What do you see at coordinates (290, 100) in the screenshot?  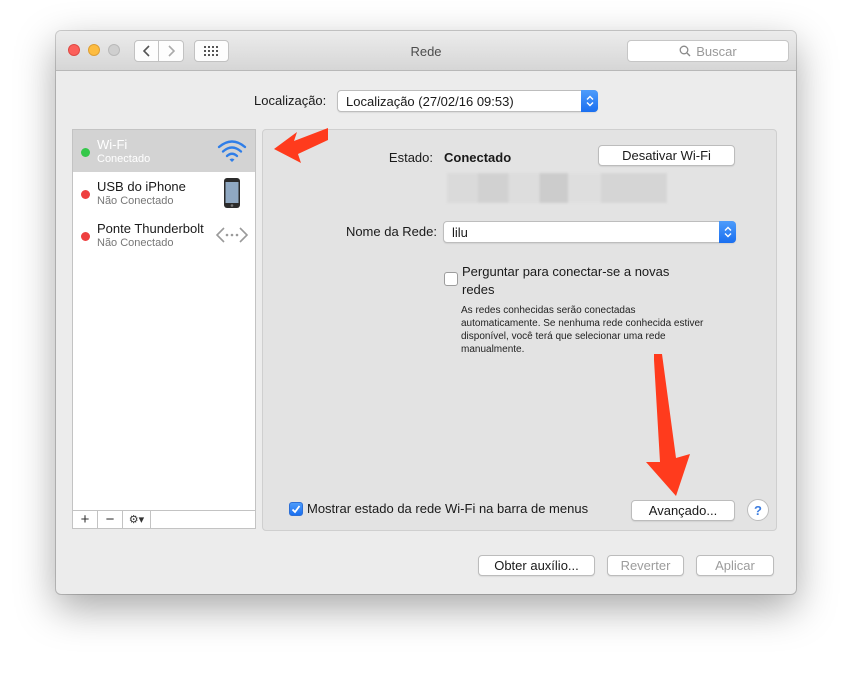 I see `location-label: Localização:` at bounding box center [290, 100].